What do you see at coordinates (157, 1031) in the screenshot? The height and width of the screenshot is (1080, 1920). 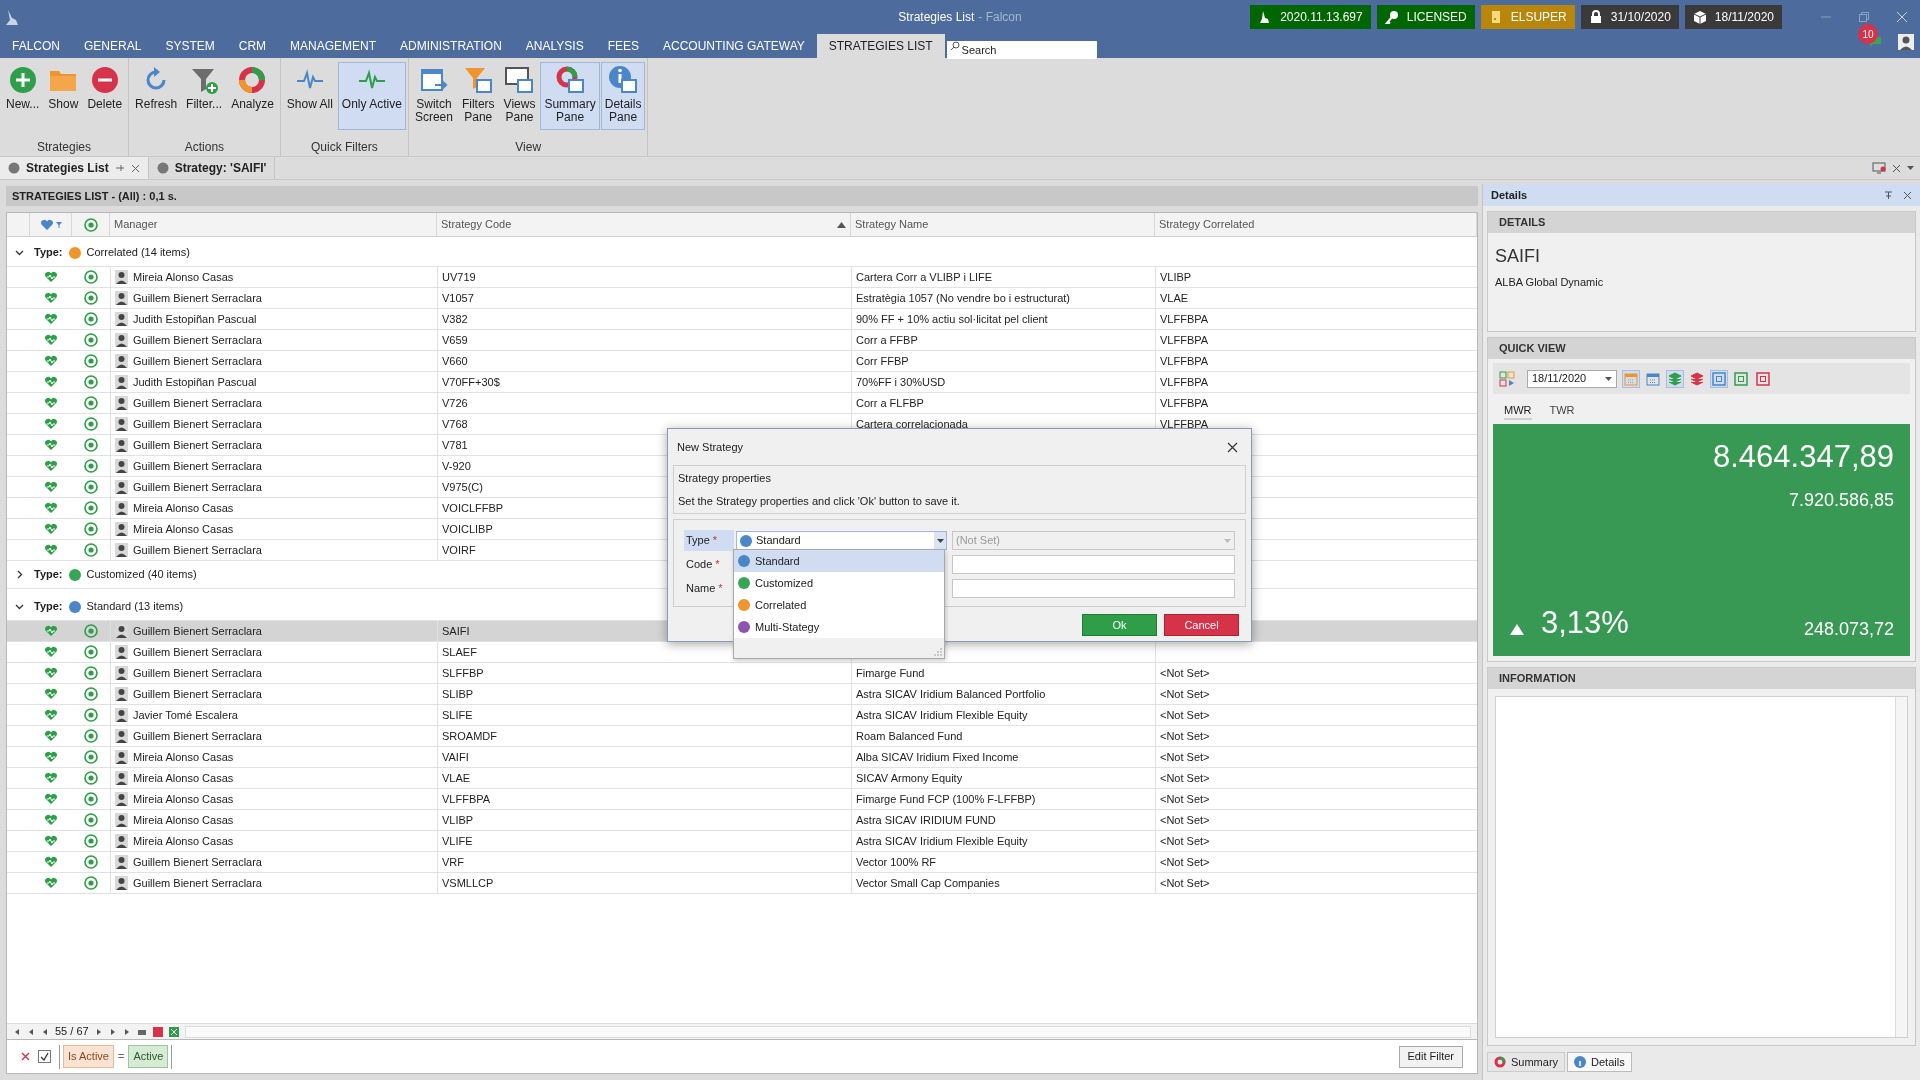 I see `pdf-icon` at bounding box center [157, 1031].